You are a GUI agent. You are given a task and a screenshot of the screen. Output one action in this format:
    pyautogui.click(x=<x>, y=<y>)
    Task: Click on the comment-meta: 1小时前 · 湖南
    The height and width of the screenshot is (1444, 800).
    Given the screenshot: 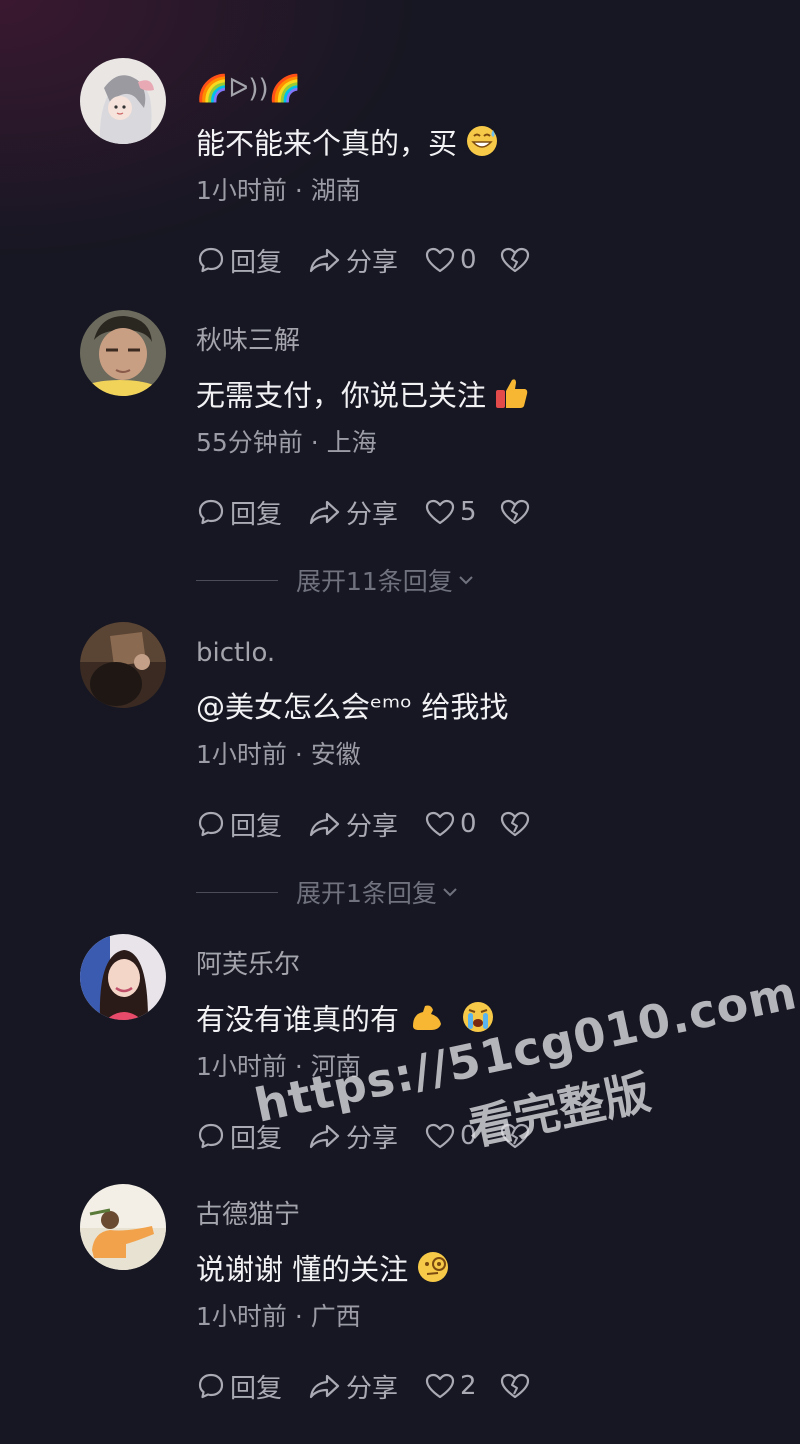 What is the action you would take?
    pyautogui.click(x=278, y=190)
    